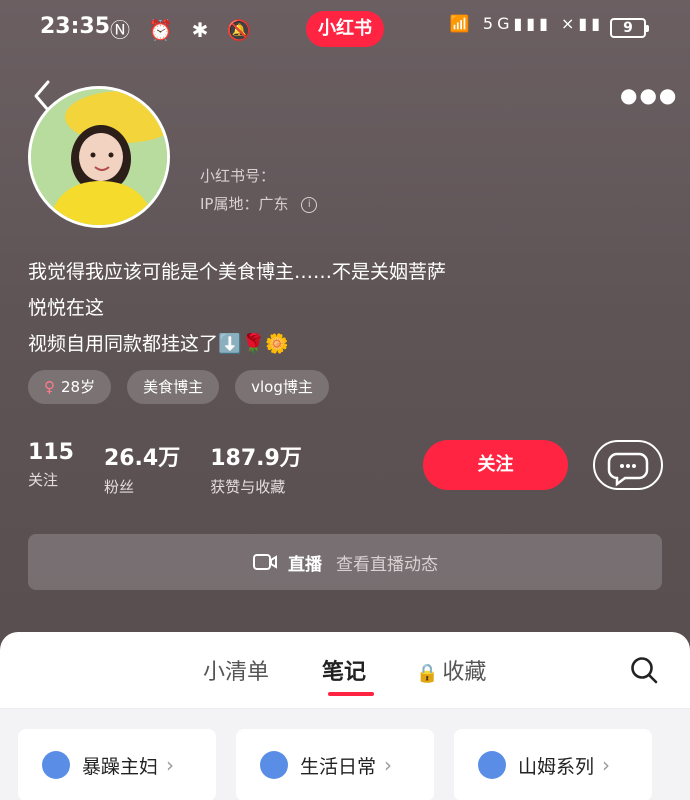  Describe the element at coordinates (338, 766) in the screenshot. I see `collection-label: 生活日常` at that location.